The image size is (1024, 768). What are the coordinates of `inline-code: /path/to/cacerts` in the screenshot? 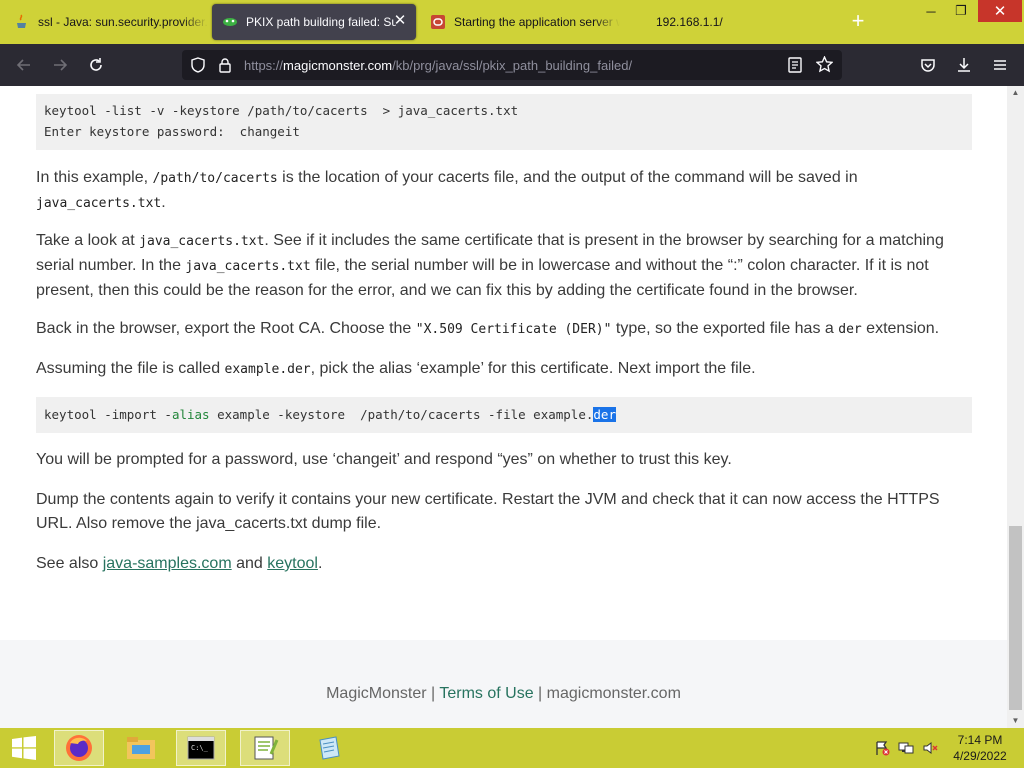 It's located at (215, 178).